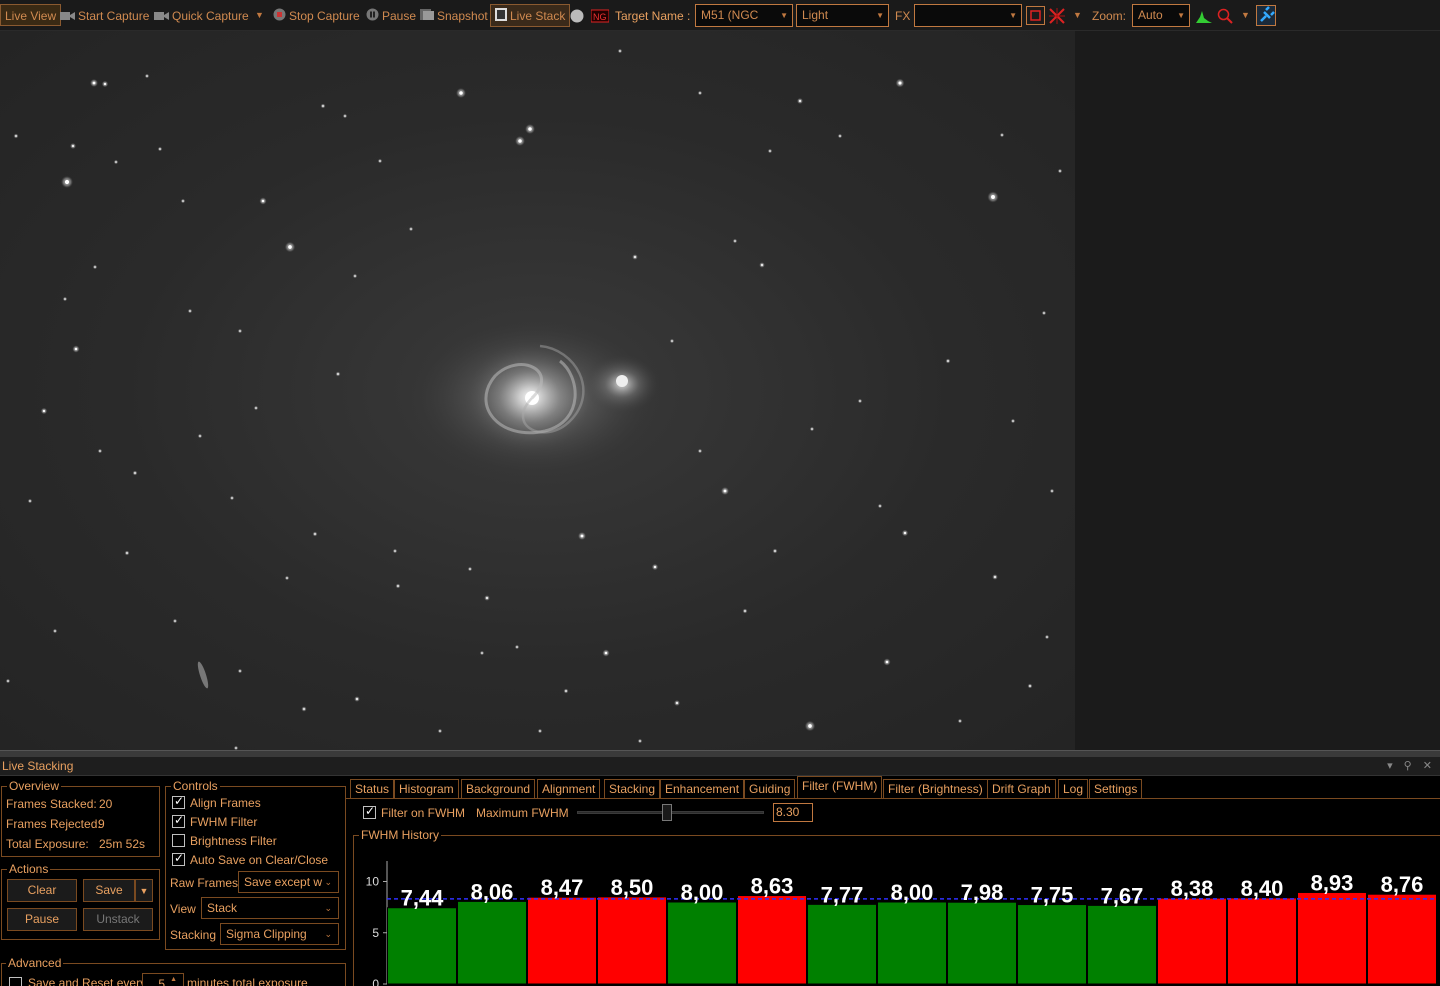 This screenshot has width=1440, height=986. I want to click on align-frames-checkbox, so click(178, 801).